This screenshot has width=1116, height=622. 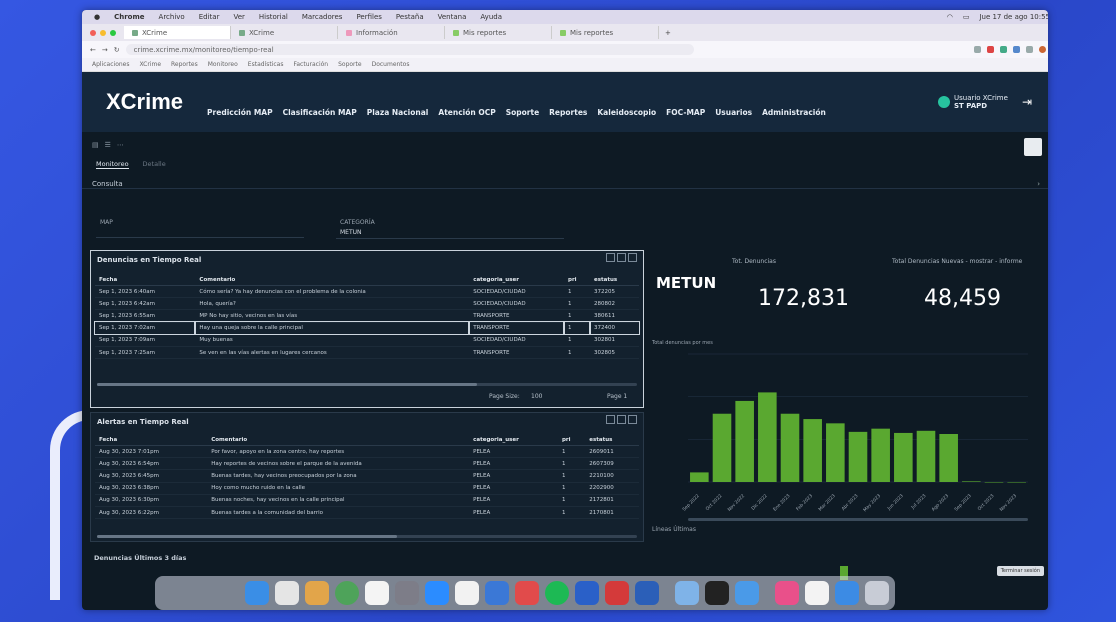 What do you see at coordinates (93, 32) in the screenshot?
I see `close-icon` at bounding box center [93, 32].